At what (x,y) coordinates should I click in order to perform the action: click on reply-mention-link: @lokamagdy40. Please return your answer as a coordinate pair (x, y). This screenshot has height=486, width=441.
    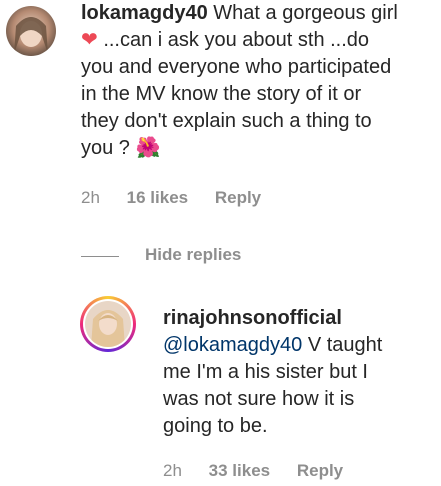
    Looking at the image, I should click on (232, 345).